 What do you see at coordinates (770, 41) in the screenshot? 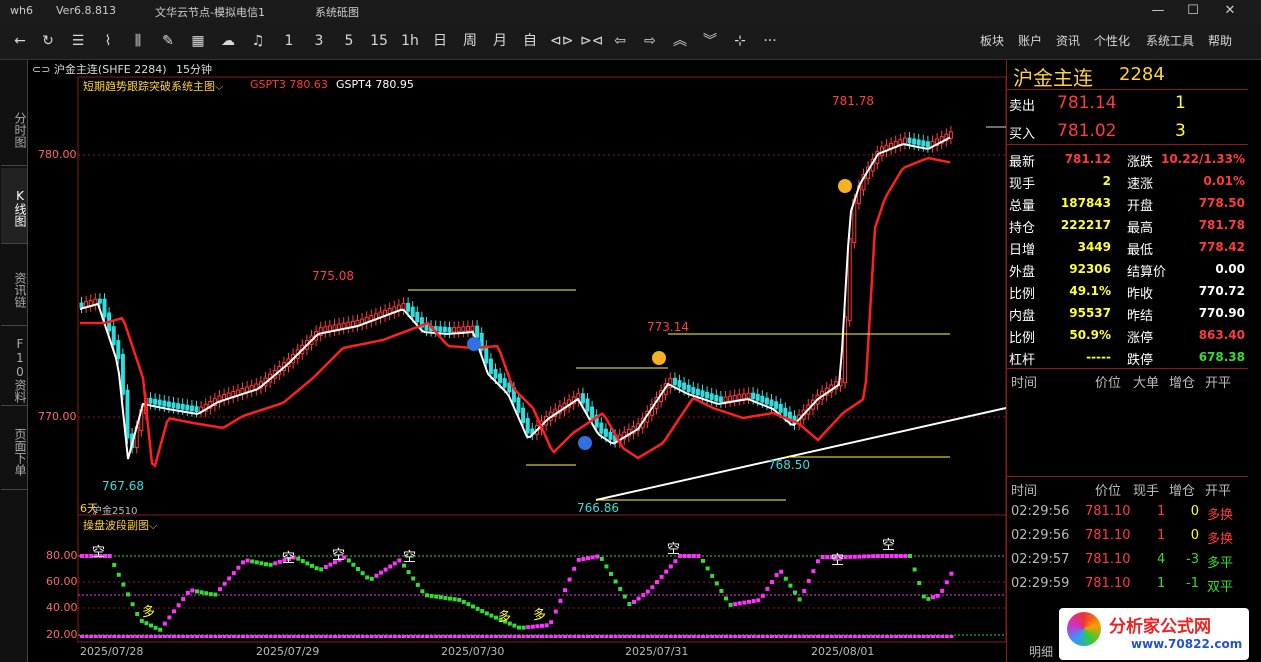
I see `more-icon: ···` at bounding box center [770, 41].